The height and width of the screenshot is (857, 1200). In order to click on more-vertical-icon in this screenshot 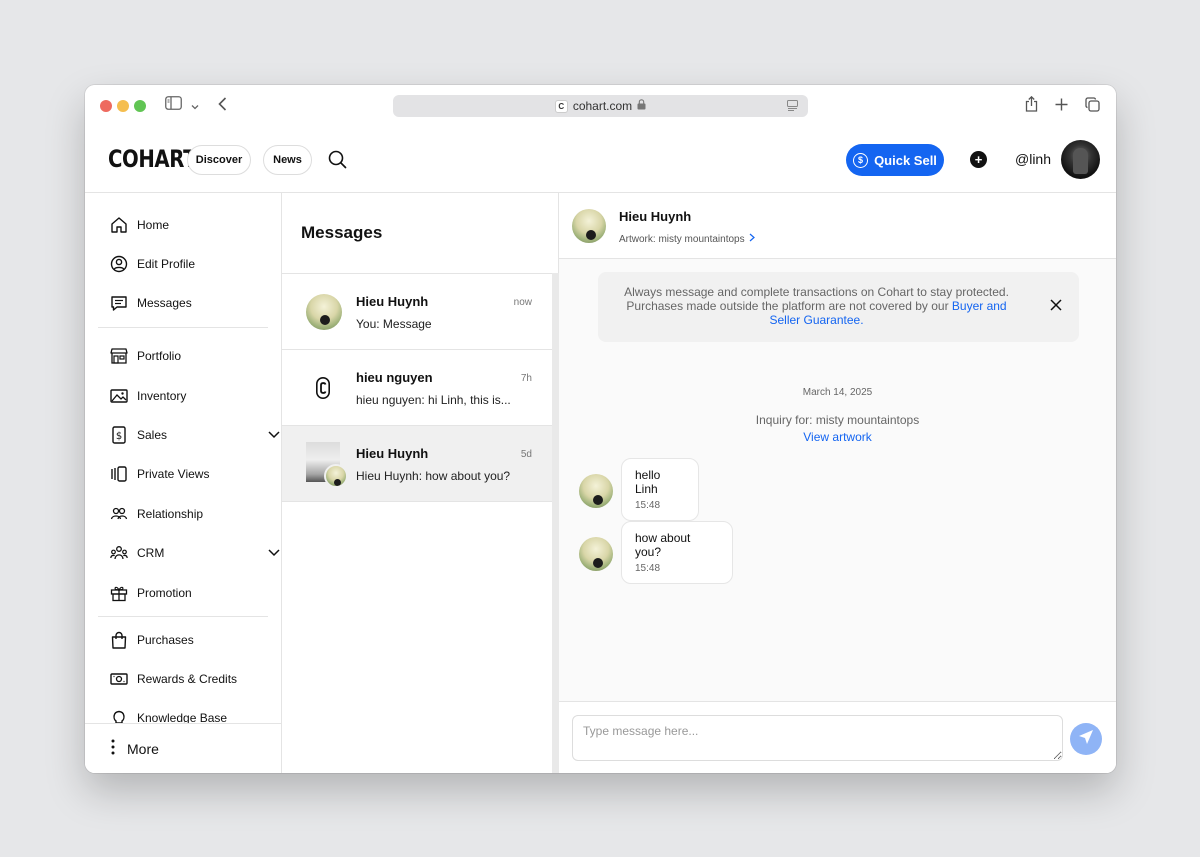, I will do `click(113, 748)`.